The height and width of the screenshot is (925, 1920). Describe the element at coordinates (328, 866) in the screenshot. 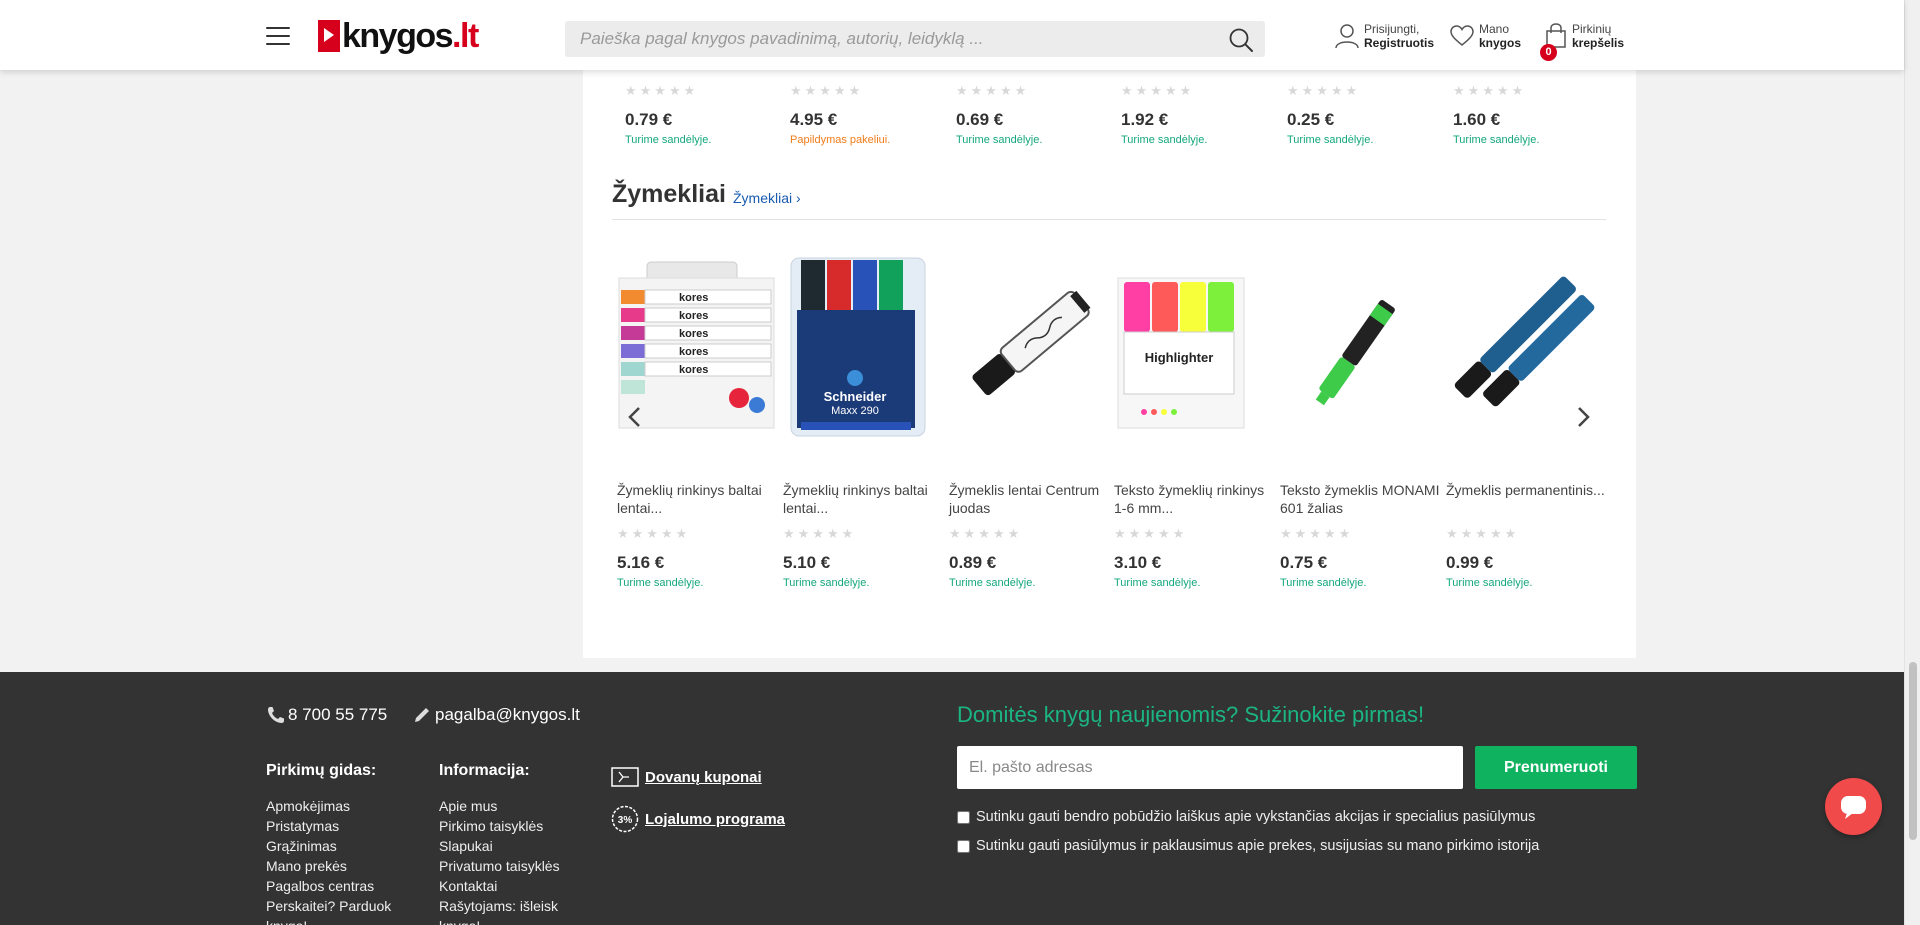

I see `footer-link: Mano prekės` at that location.